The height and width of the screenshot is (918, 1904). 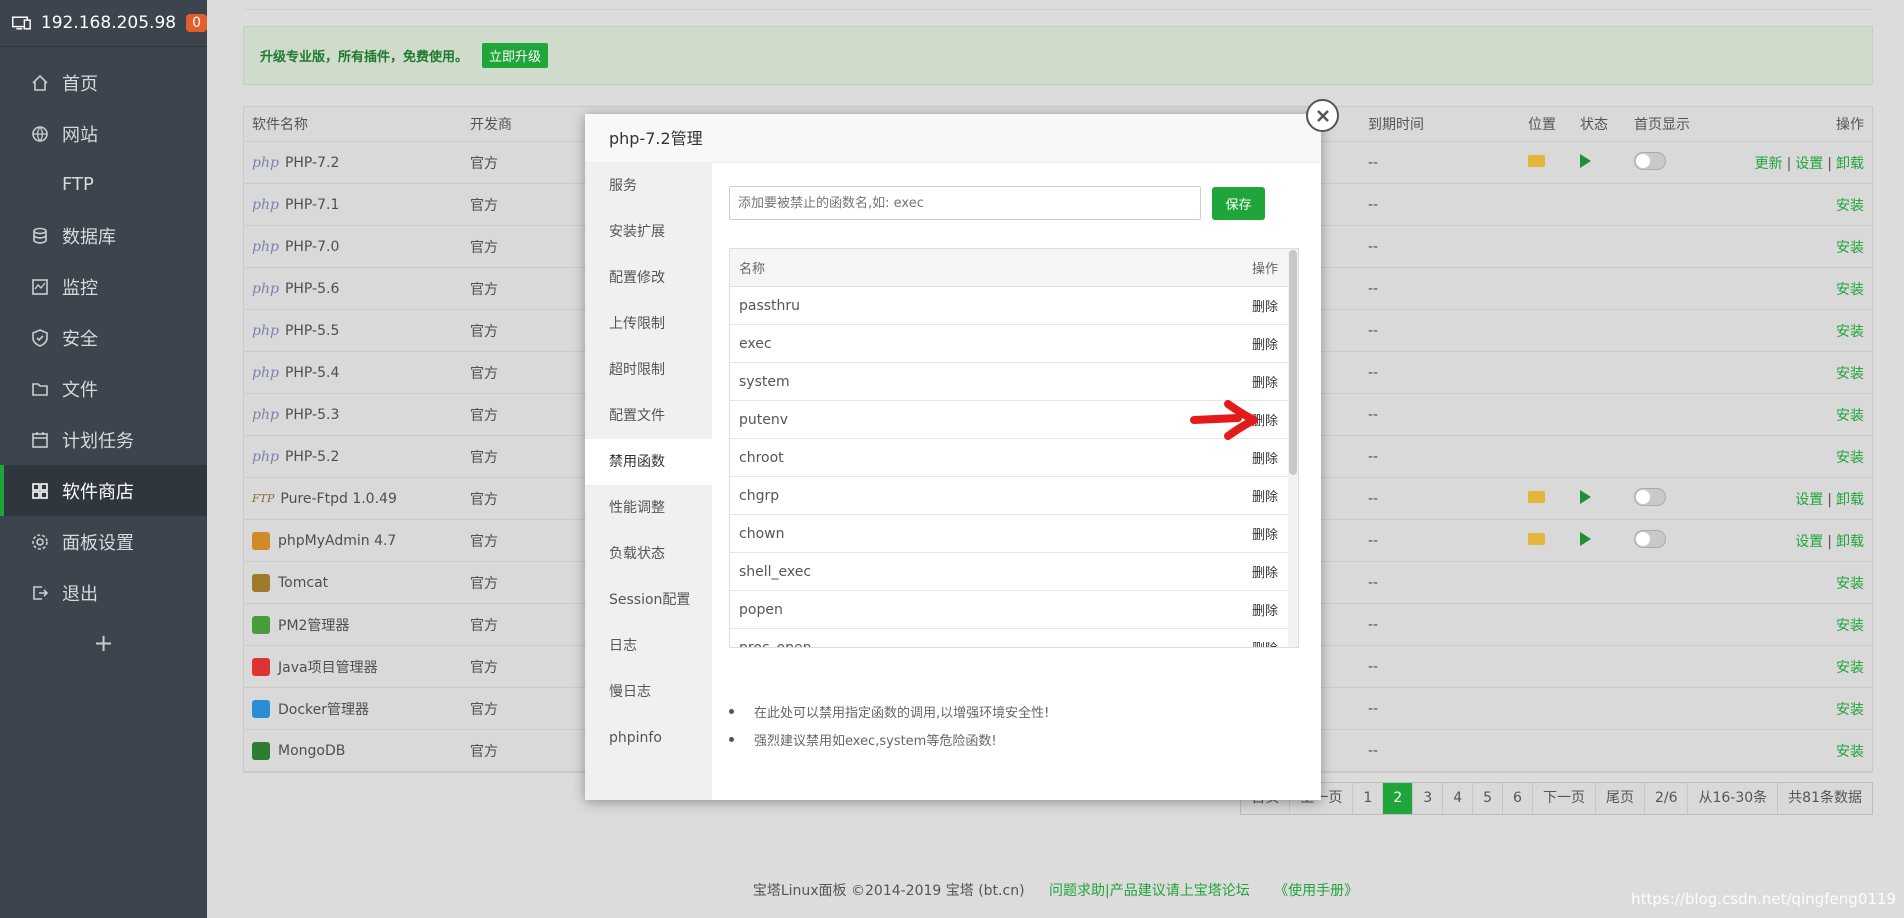 What do you see at coordinates (103, 184) in the screenshot?
I see `sidebar-item-2: FTP` at bounding box center [103, 184].